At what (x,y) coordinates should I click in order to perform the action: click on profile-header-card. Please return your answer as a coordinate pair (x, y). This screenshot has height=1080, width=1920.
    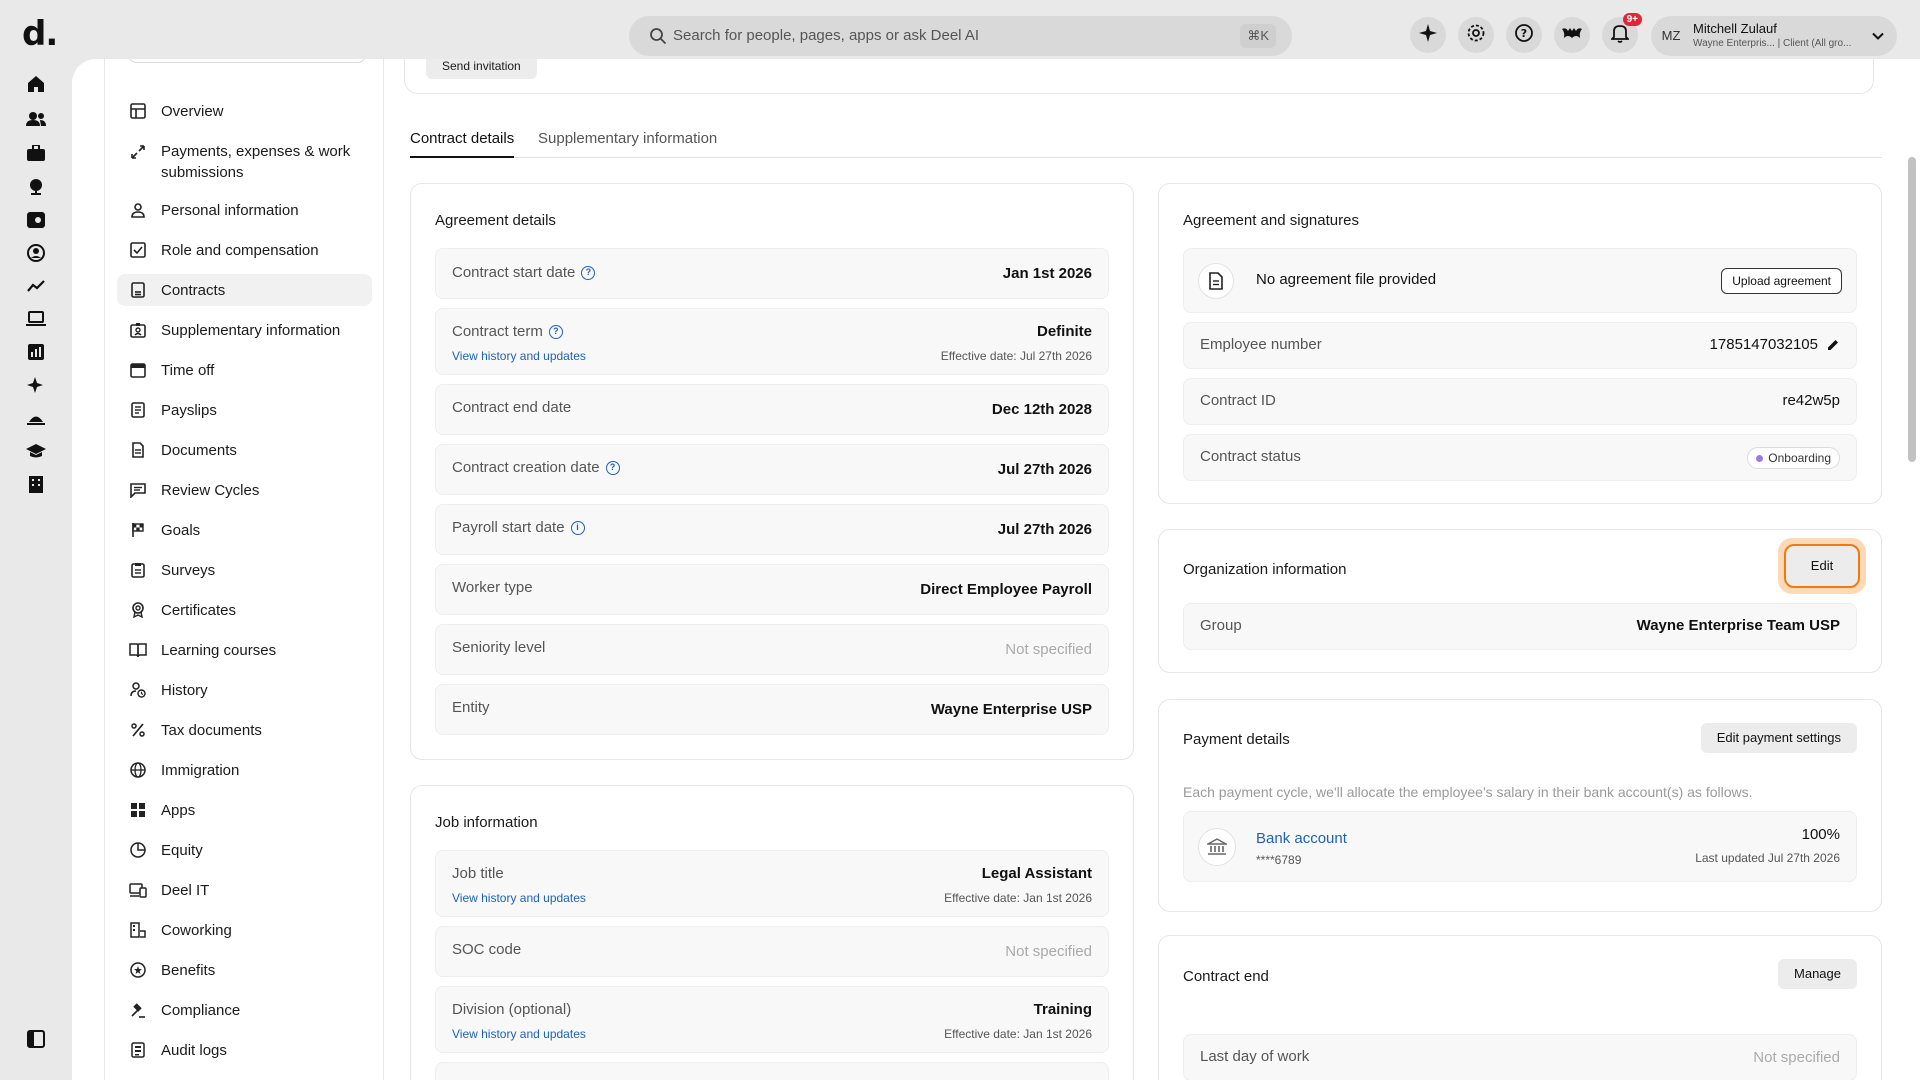
    Looking at the image, I should click on (1139, 76).